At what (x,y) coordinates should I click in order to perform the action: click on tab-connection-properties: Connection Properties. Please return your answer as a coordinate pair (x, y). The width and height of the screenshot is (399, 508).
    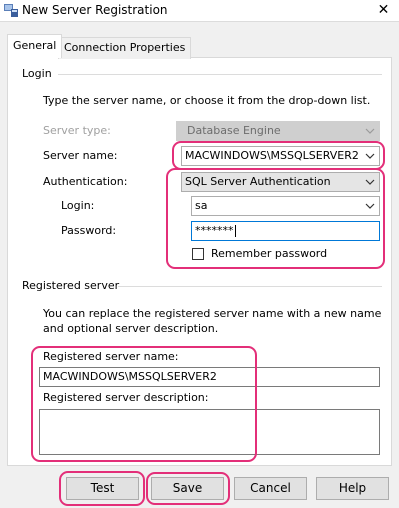
    Looking at the image, I should click on (125, 48).